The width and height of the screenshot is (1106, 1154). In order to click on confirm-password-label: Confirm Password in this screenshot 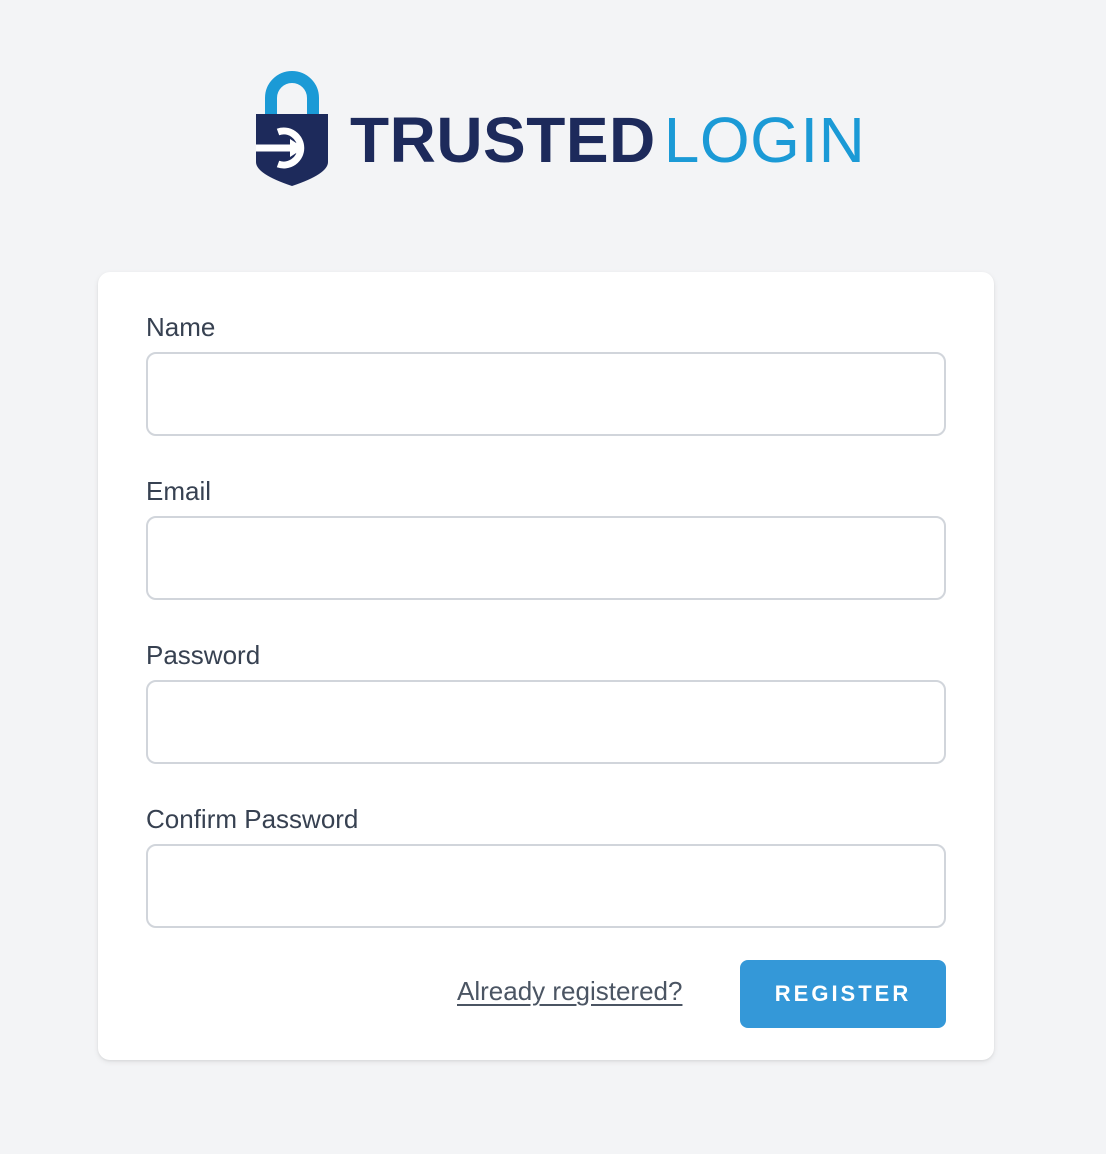, I will do `click(252, 819)`.